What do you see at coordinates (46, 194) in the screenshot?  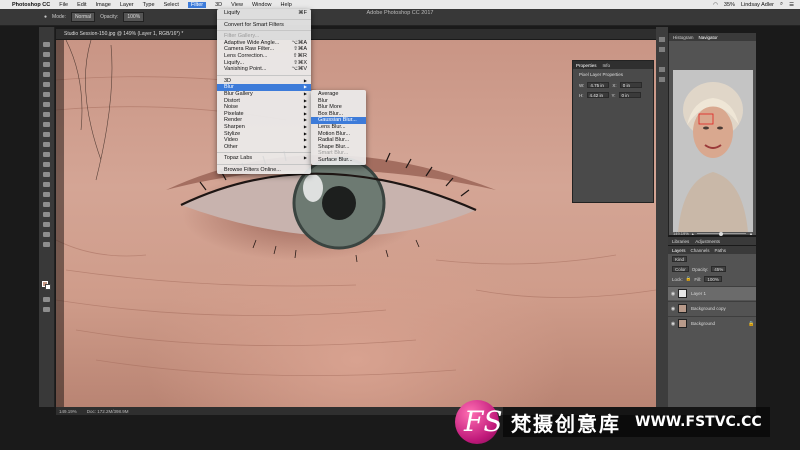 I see `type-tool-icon` at bounding box center [46, 194].